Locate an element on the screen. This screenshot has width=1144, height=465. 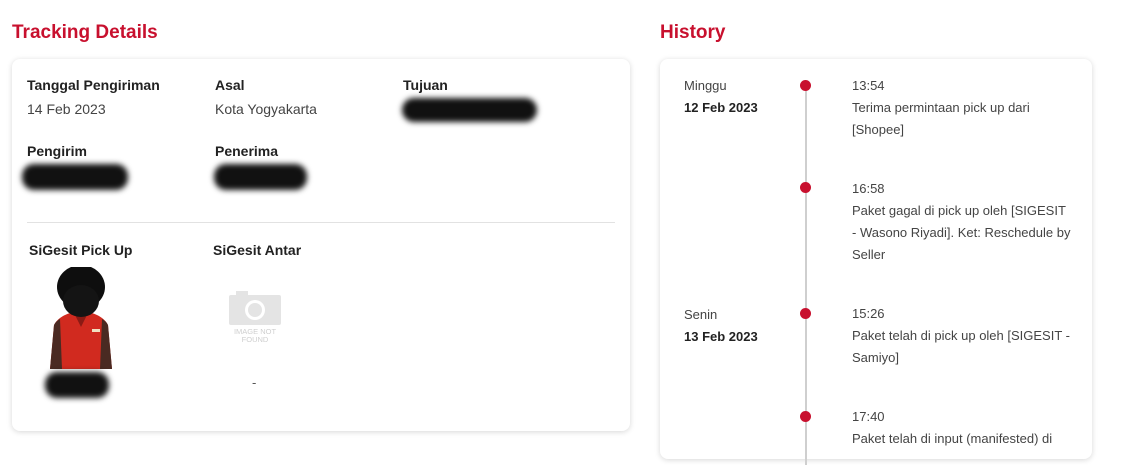
pengirim-label: Pengirim is located at coordinates (57, 151).